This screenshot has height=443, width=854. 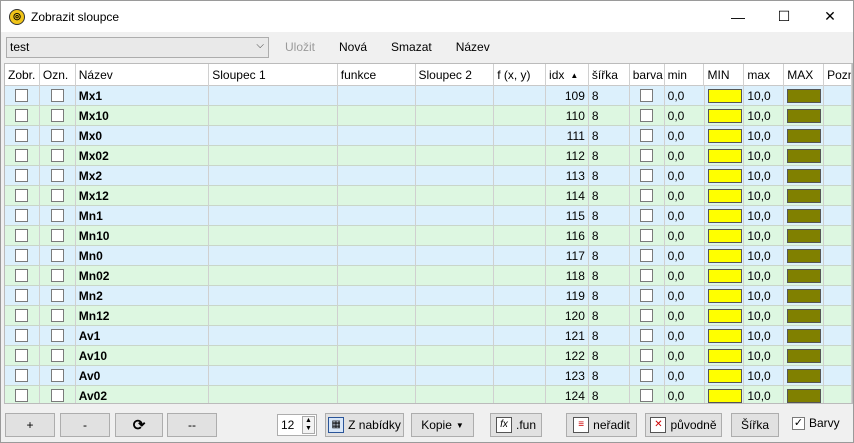 What do you see at coordinates (724, 75) in the screenshot?
I see `column-header: MIN` at bounding box center [724, 75].